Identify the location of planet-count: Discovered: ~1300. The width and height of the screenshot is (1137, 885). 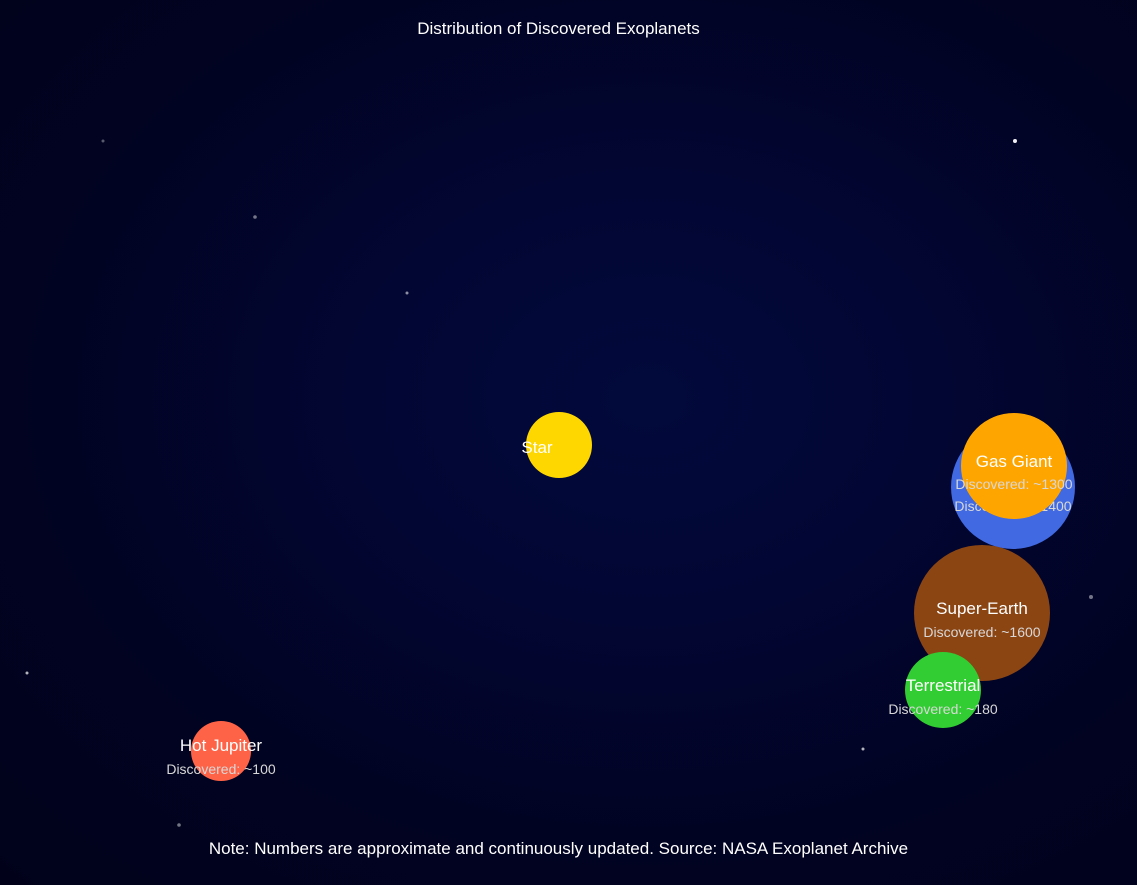
(1013, 484).